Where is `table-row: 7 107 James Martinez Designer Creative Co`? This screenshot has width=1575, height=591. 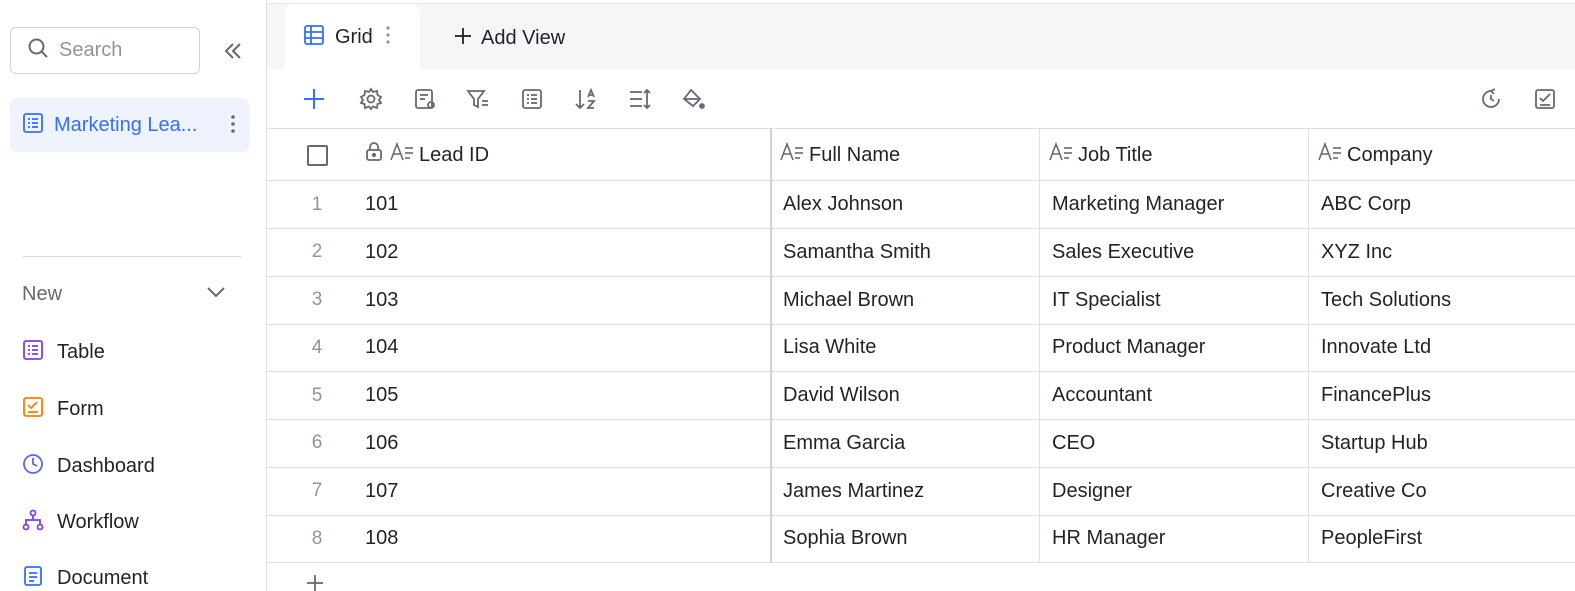 table-row: 7 107 James Martinez Designer Creative Co is located at coordinates (921, 492).